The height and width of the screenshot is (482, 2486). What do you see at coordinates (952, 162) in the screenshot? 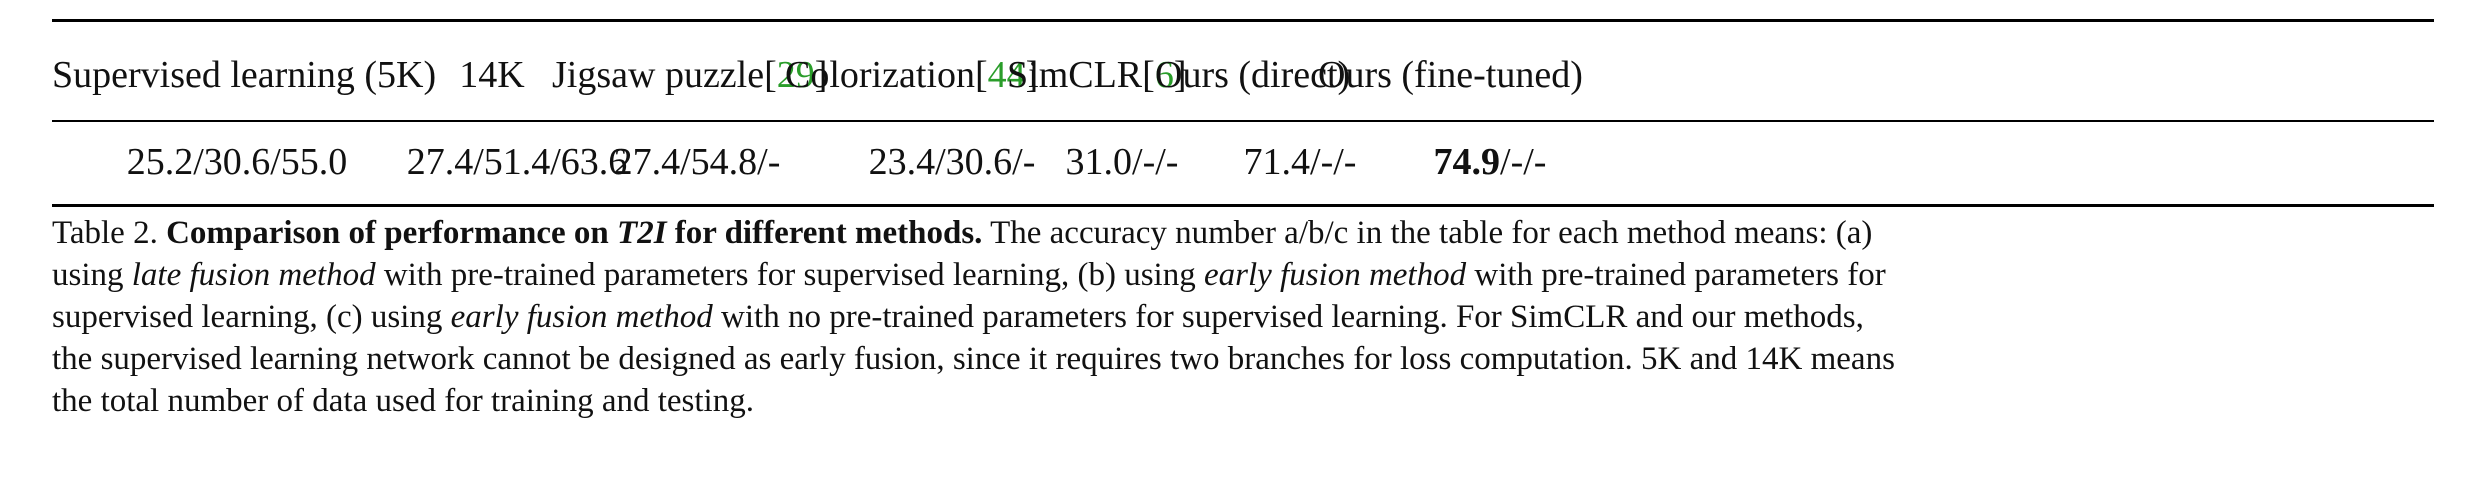
I see `cell-colorization: 23.4/30.6/-` at bounding box center [952, 162].